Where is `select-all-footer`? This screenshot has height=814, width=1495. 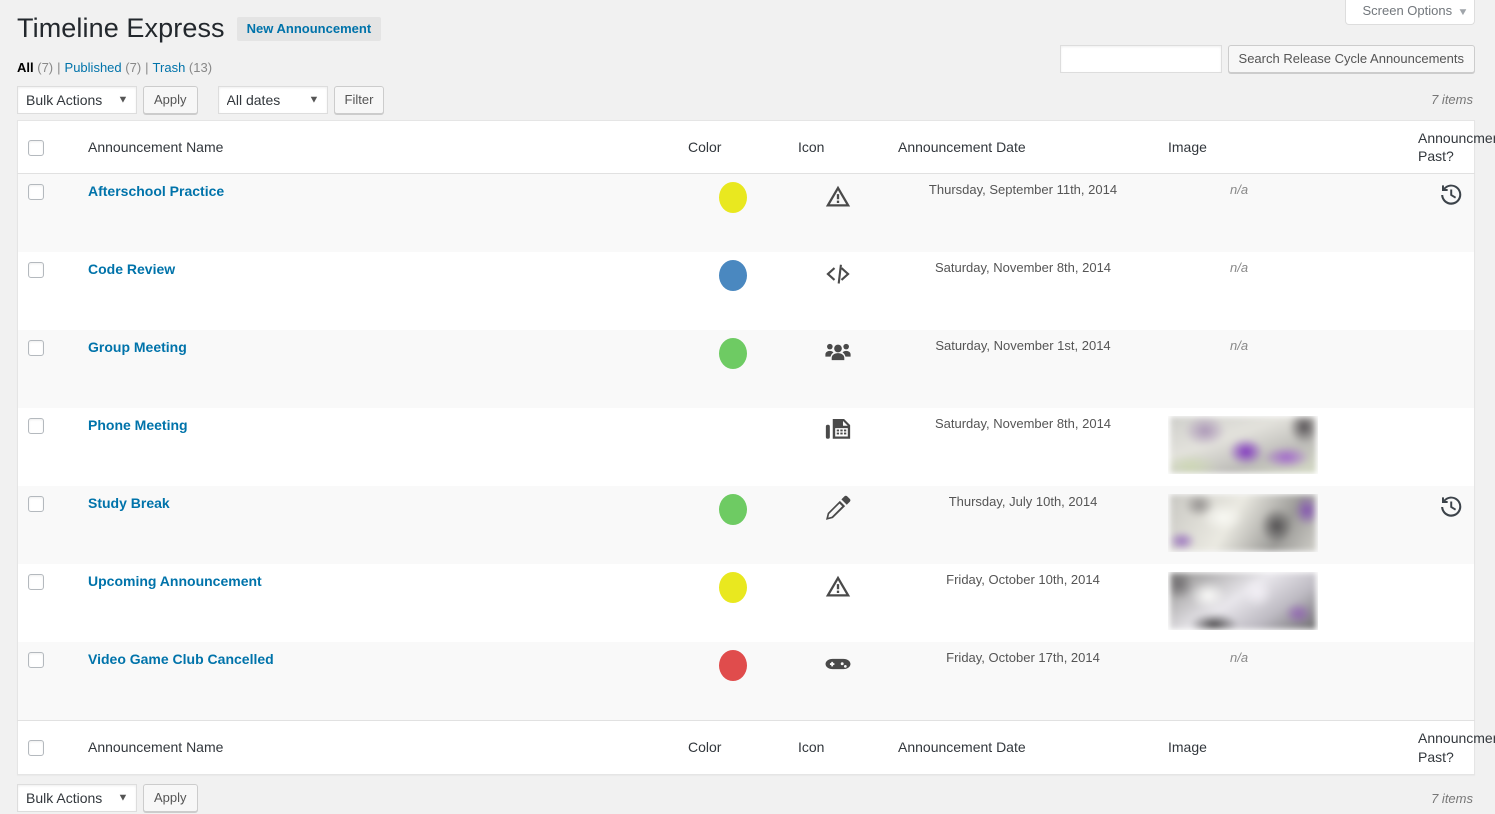 select-all-footer is located at coordinates (47, 747).